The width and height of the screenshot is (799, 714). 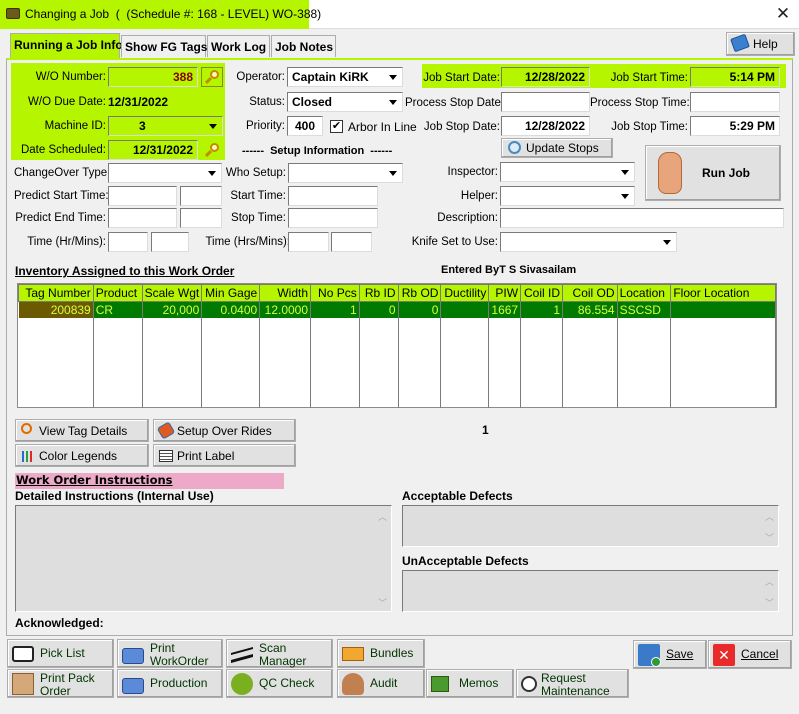 What do you see at coordinates (470, 683) in the screenshot?
I see `memos-button: Memos` at bounding box center [470, 683].